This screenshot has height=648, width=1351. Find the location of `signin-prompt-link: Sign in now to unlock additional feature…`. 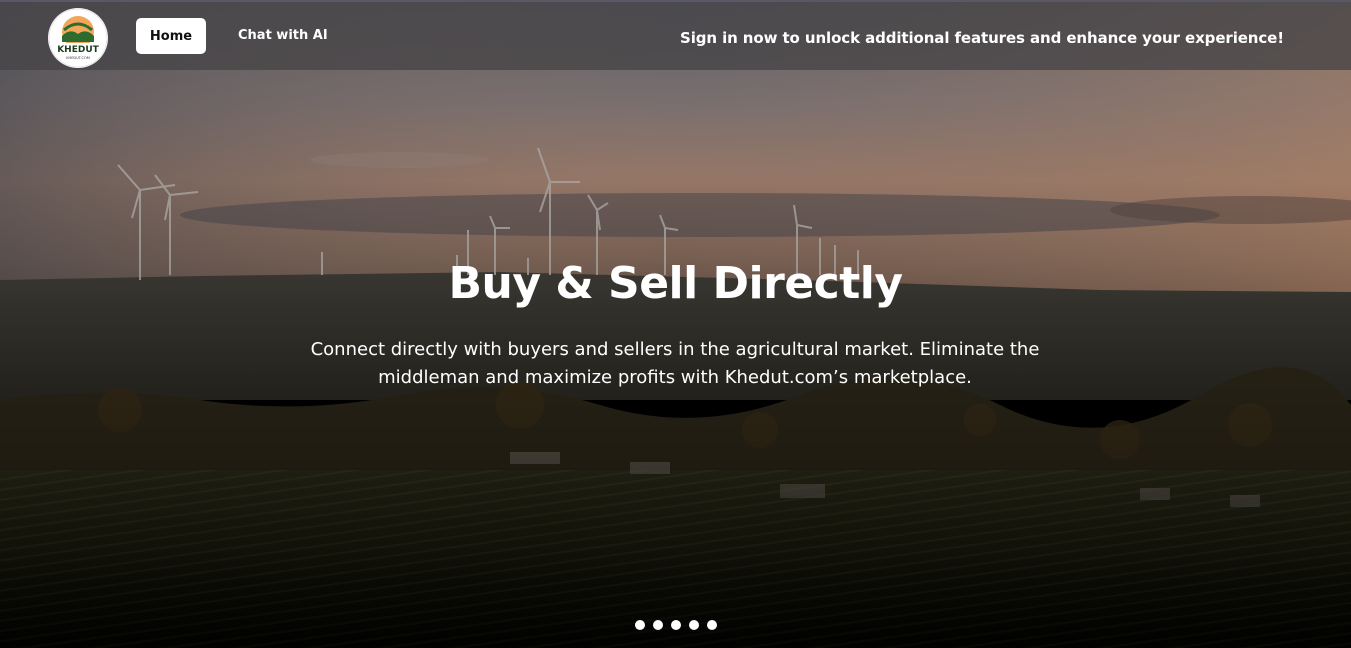

signin-prompt-link: Sign in now to unlock additional feature… is located at coordinates (982, 38).